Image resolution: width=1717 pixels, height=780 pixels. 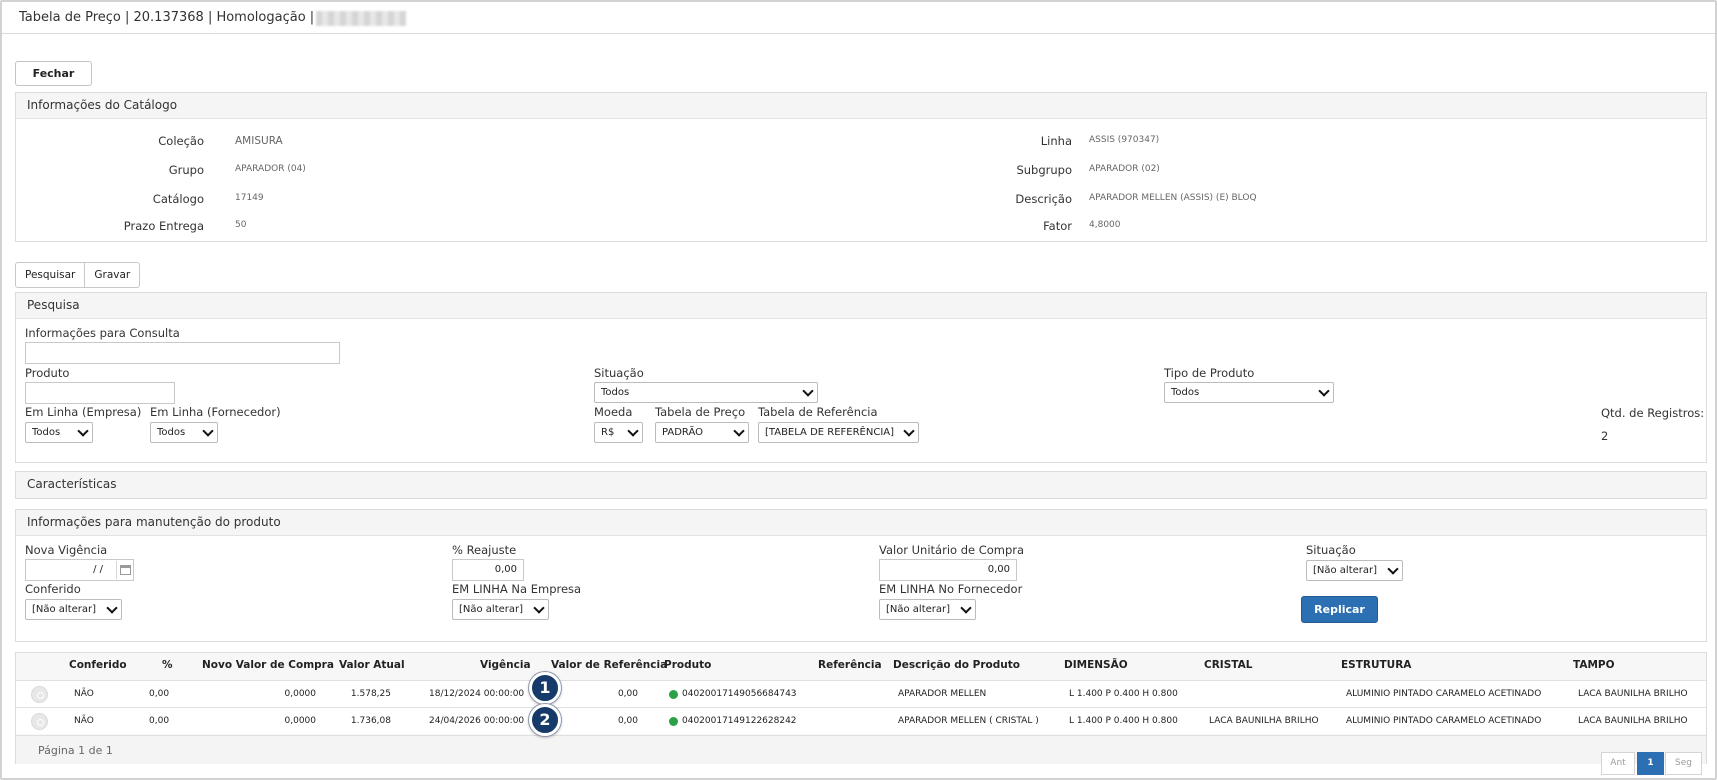 What do you see at coordinates (818, 412) in the screenshot?
I see `tabela-referencia-label: Tabela de Referência` at bounding box center [818, 412].